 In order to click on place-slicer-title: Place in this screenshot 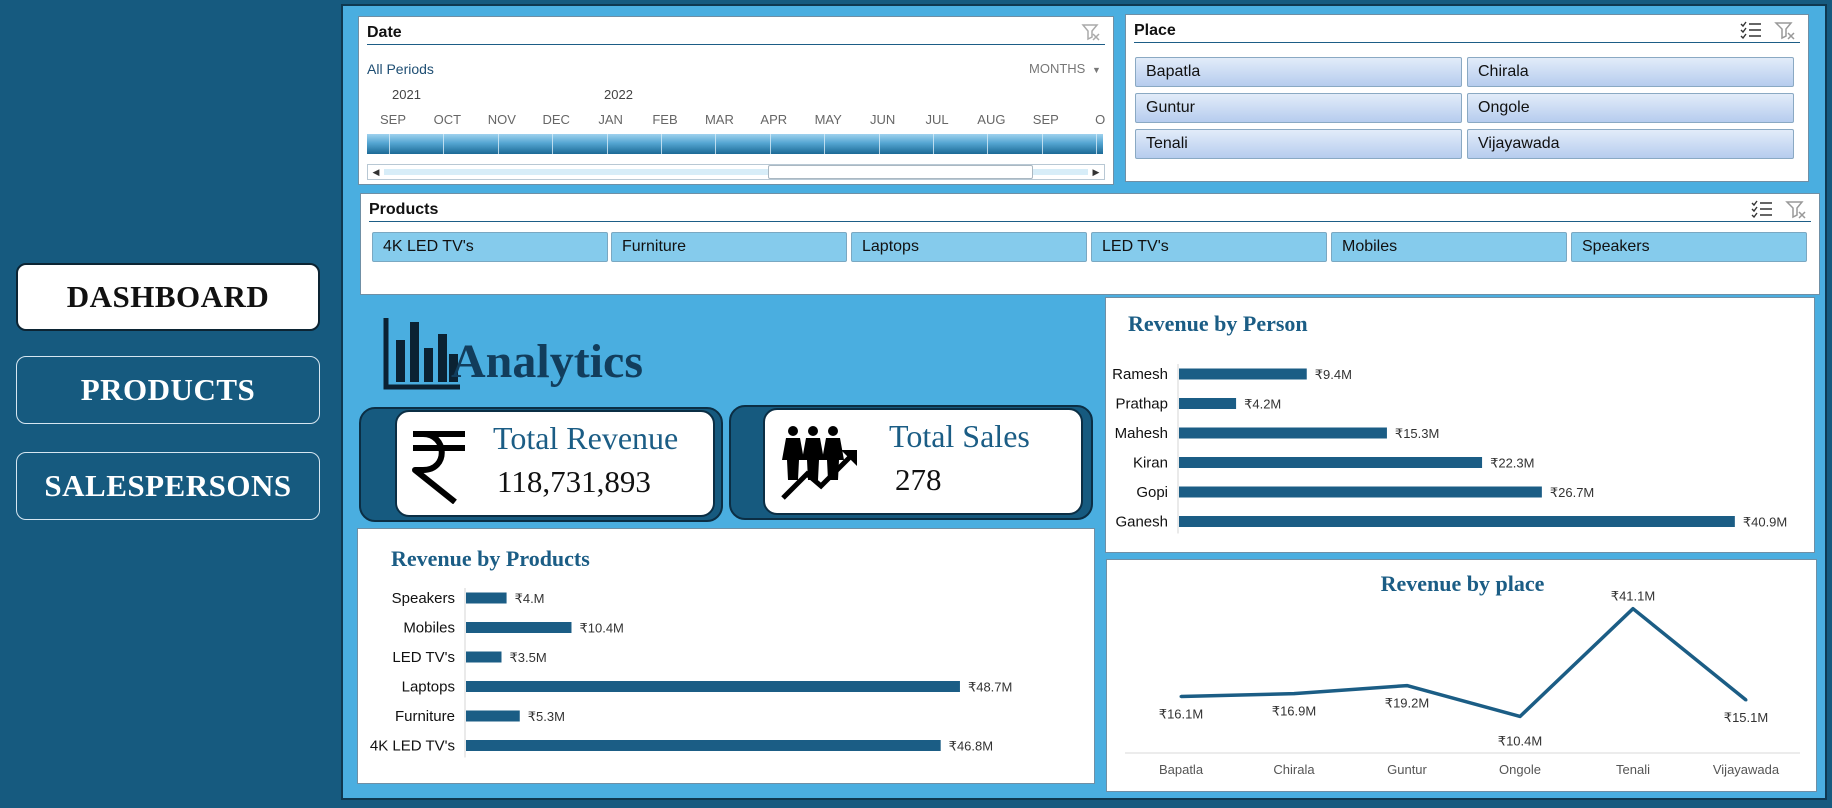, I will do `click(1155, 30)`.